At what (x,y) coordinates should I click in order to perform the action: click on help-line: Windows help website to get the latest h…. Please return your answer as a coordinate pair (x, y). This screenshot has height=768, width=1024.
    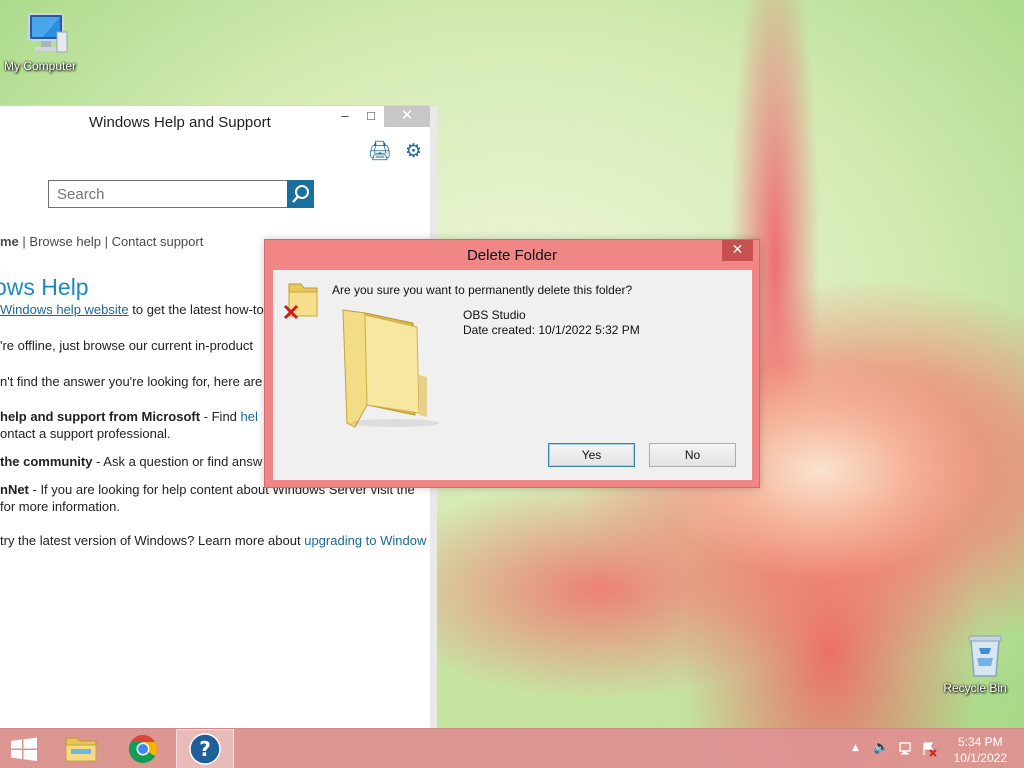
    Looking at the image, I should click on (132, 309).